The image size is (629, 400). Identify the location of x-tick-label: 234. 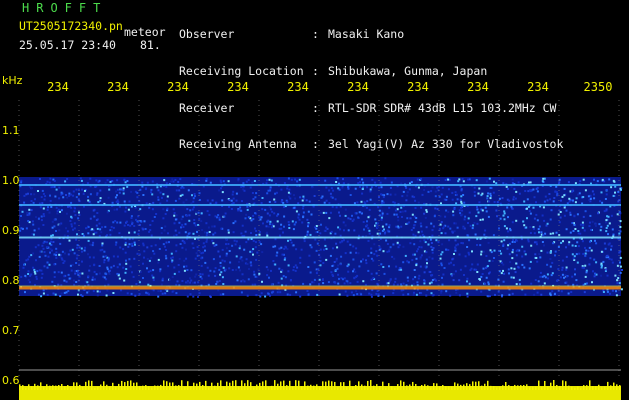
(58, 87).